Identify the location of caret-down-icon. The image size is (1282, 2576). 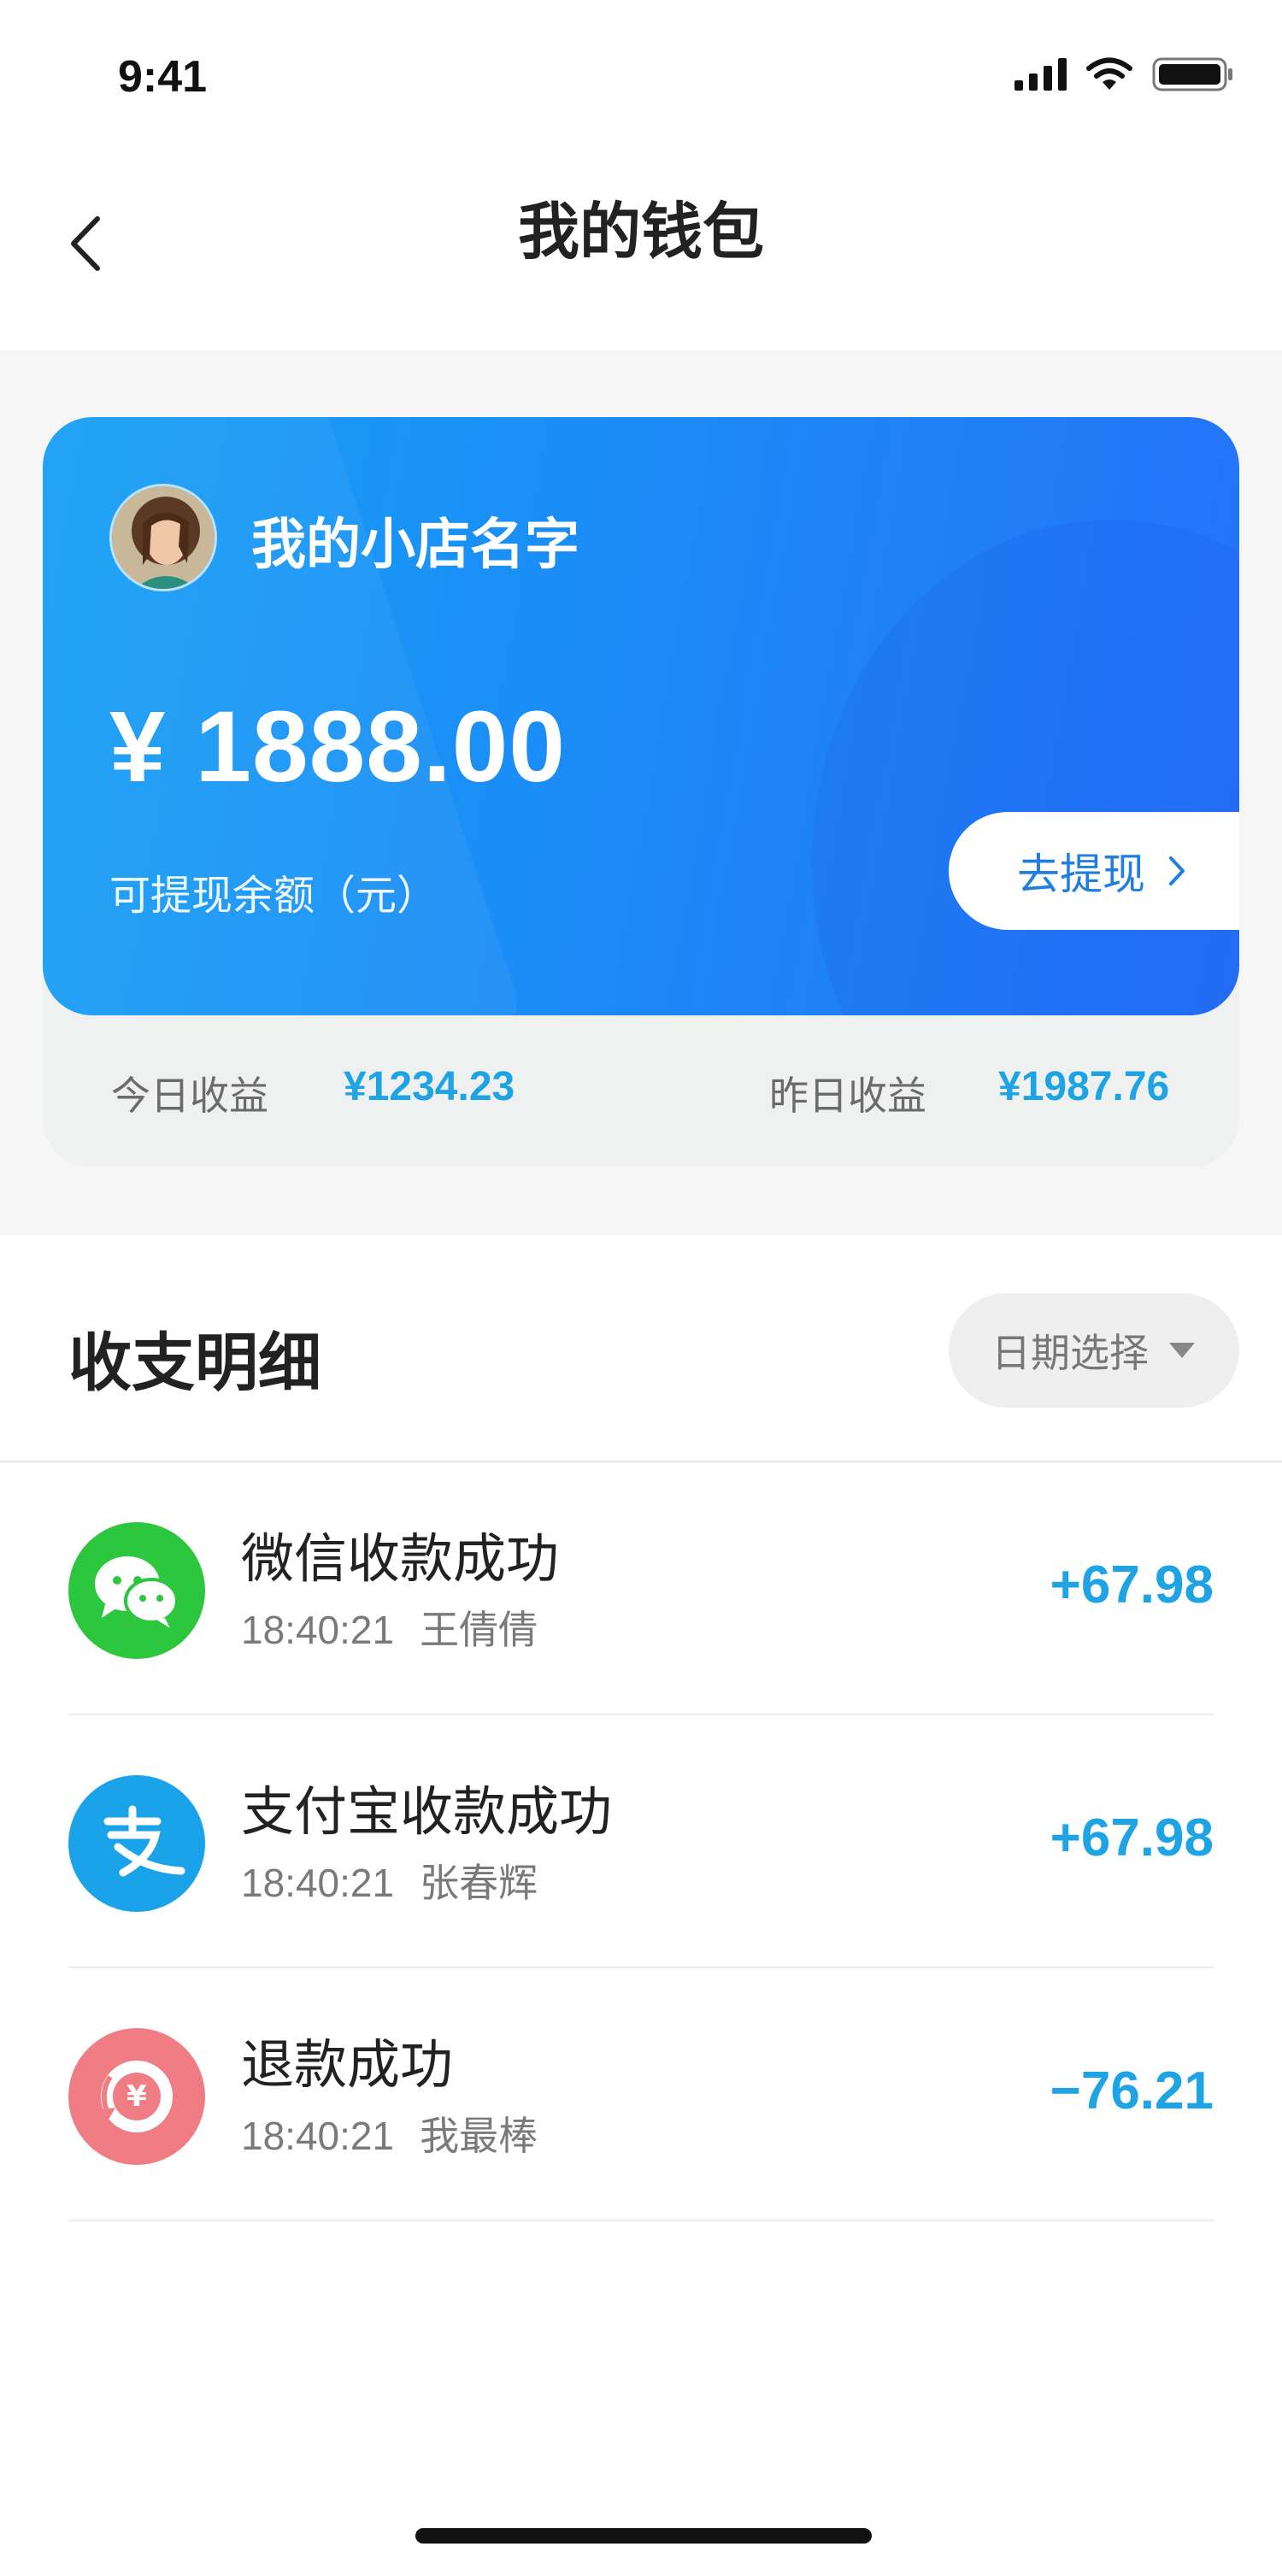
(1182, 1350).